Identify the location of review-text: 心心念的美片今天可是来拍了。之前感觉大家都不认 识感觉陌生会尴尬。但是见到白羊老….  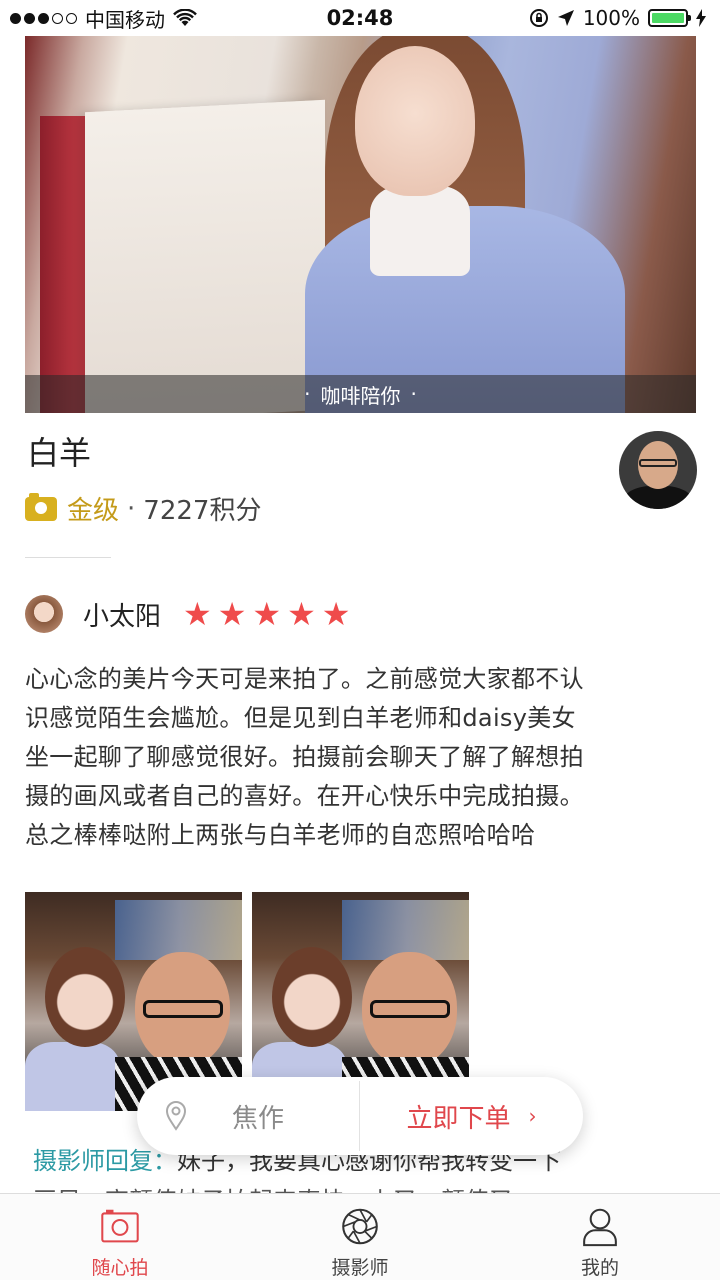
(360, 757).